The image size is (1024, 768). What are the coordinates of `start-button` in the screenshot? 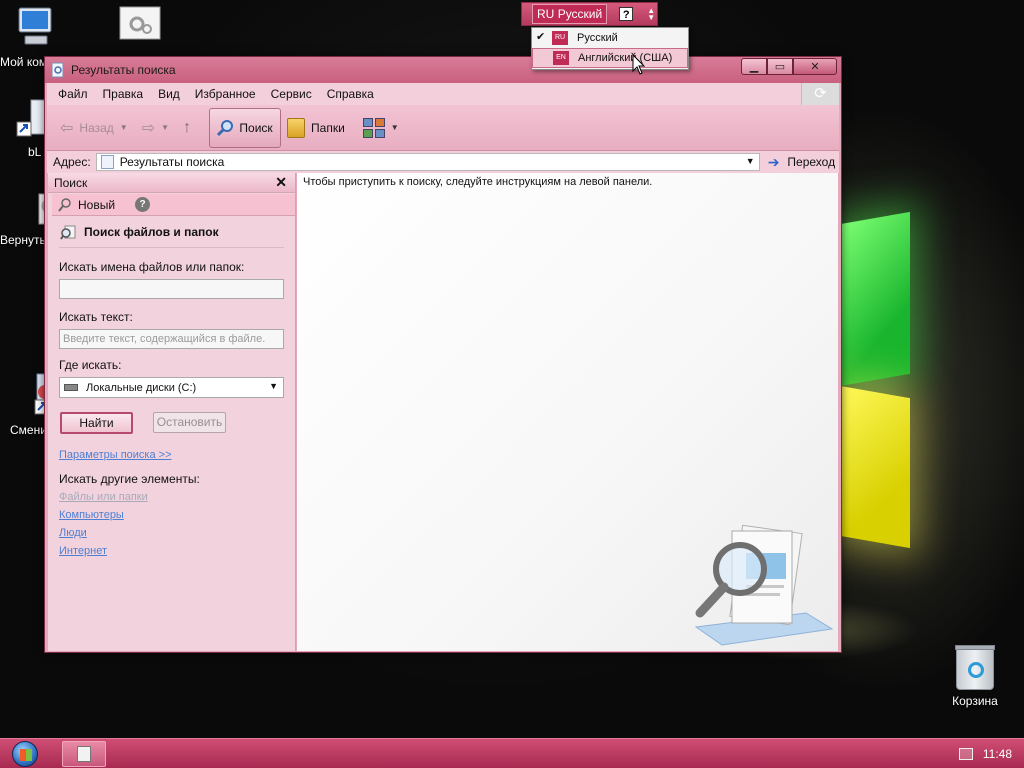 It's located at (25, 754).